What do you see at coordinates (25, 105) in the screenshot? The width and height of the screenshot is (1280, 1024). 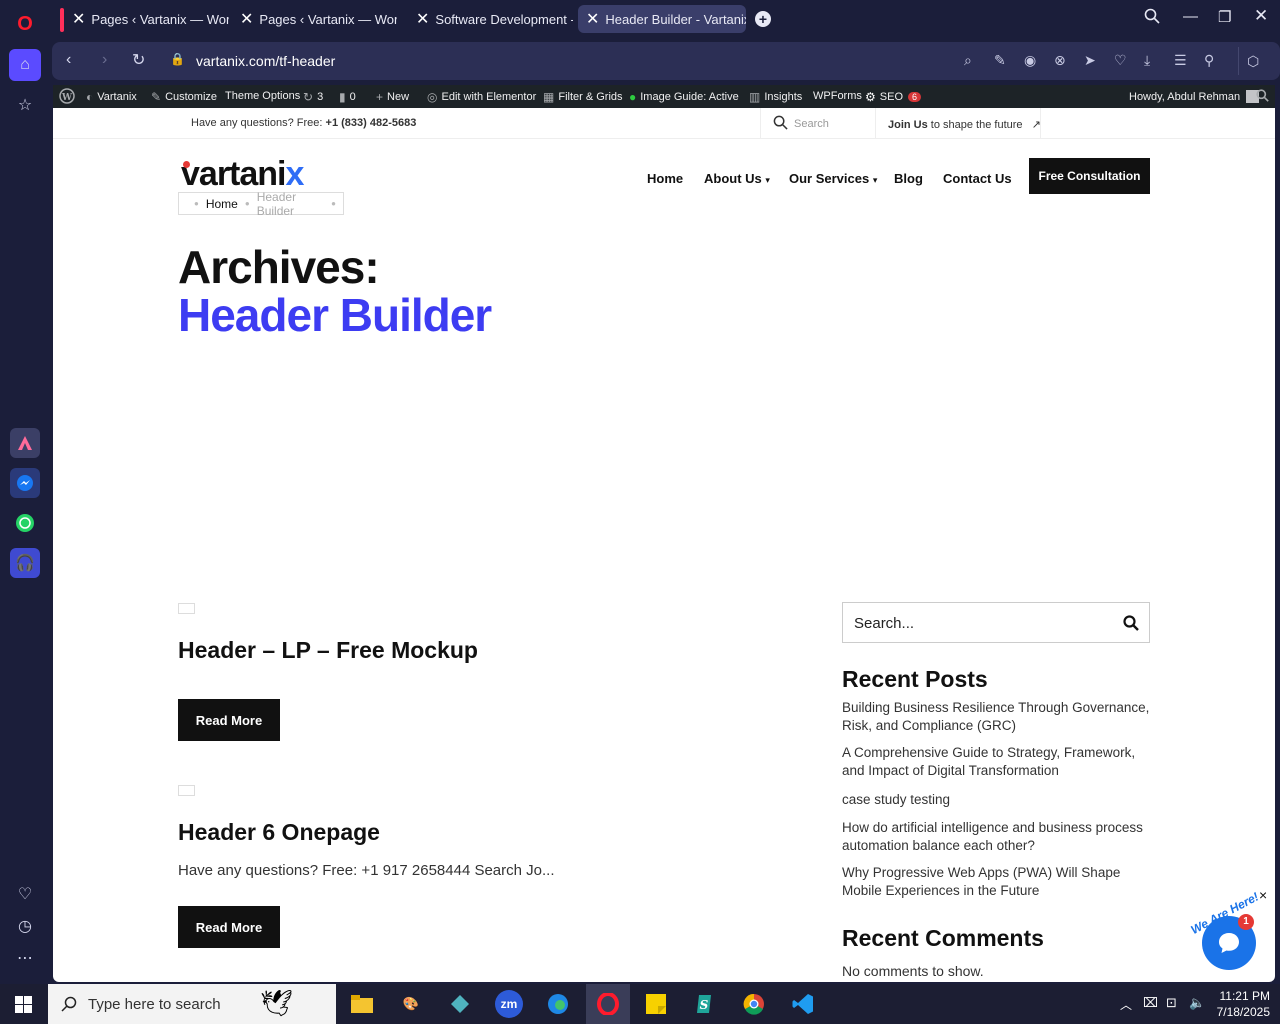 I see `star-icon: ☆` at bounding box center [25, 105].